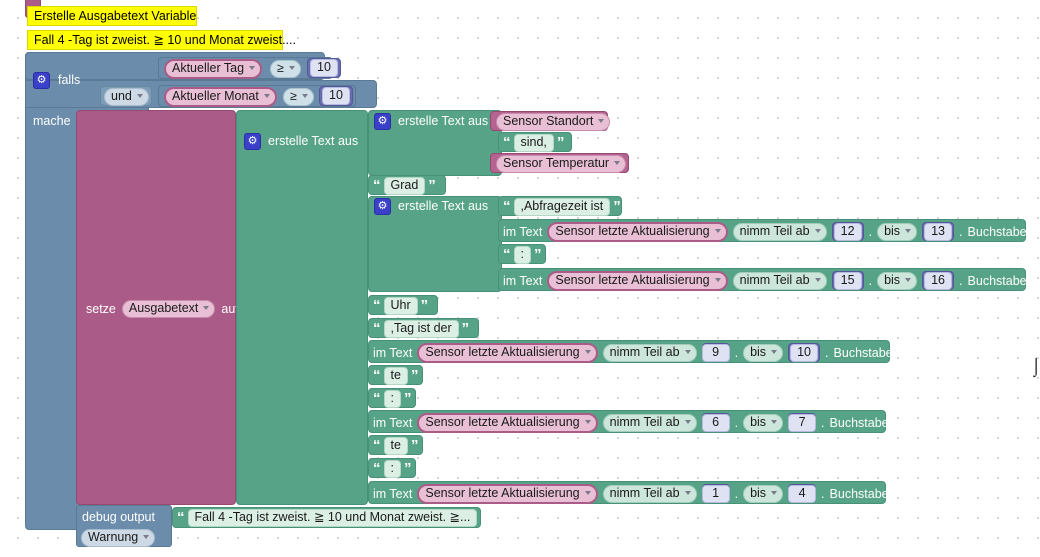 The image size is (1040, 557). I want to click on string-tag-ist-der-field: ,Tag ist der, so click(421, 329).